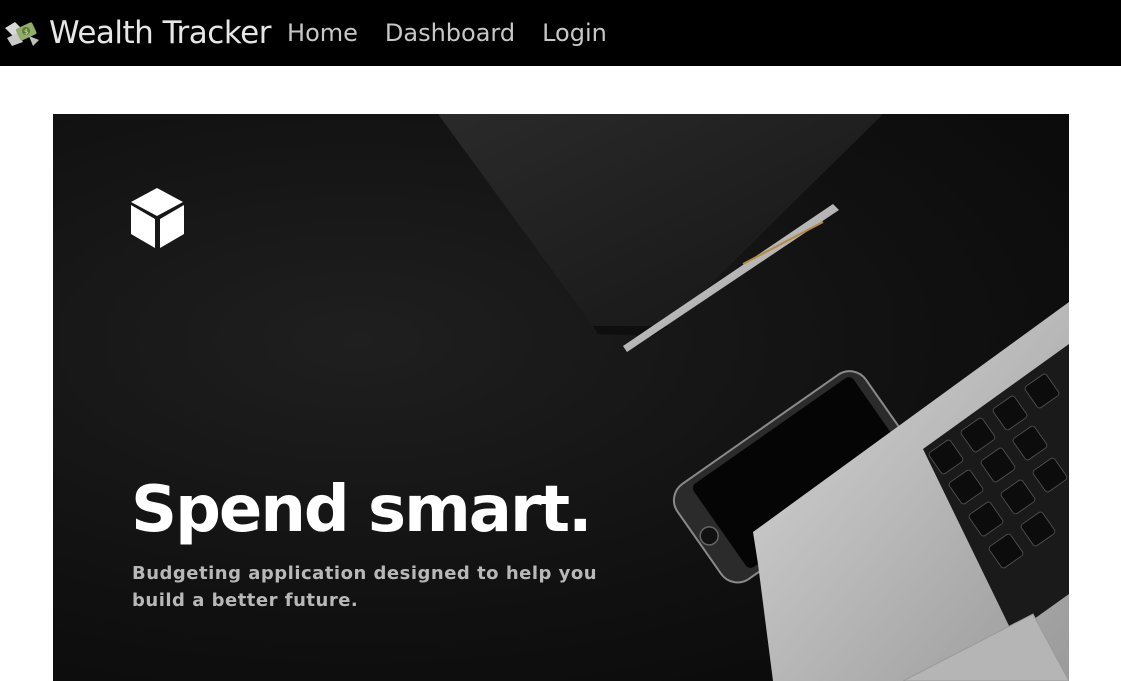  I want to click on brand-title: Wealth Tracker, so click(160, 33).